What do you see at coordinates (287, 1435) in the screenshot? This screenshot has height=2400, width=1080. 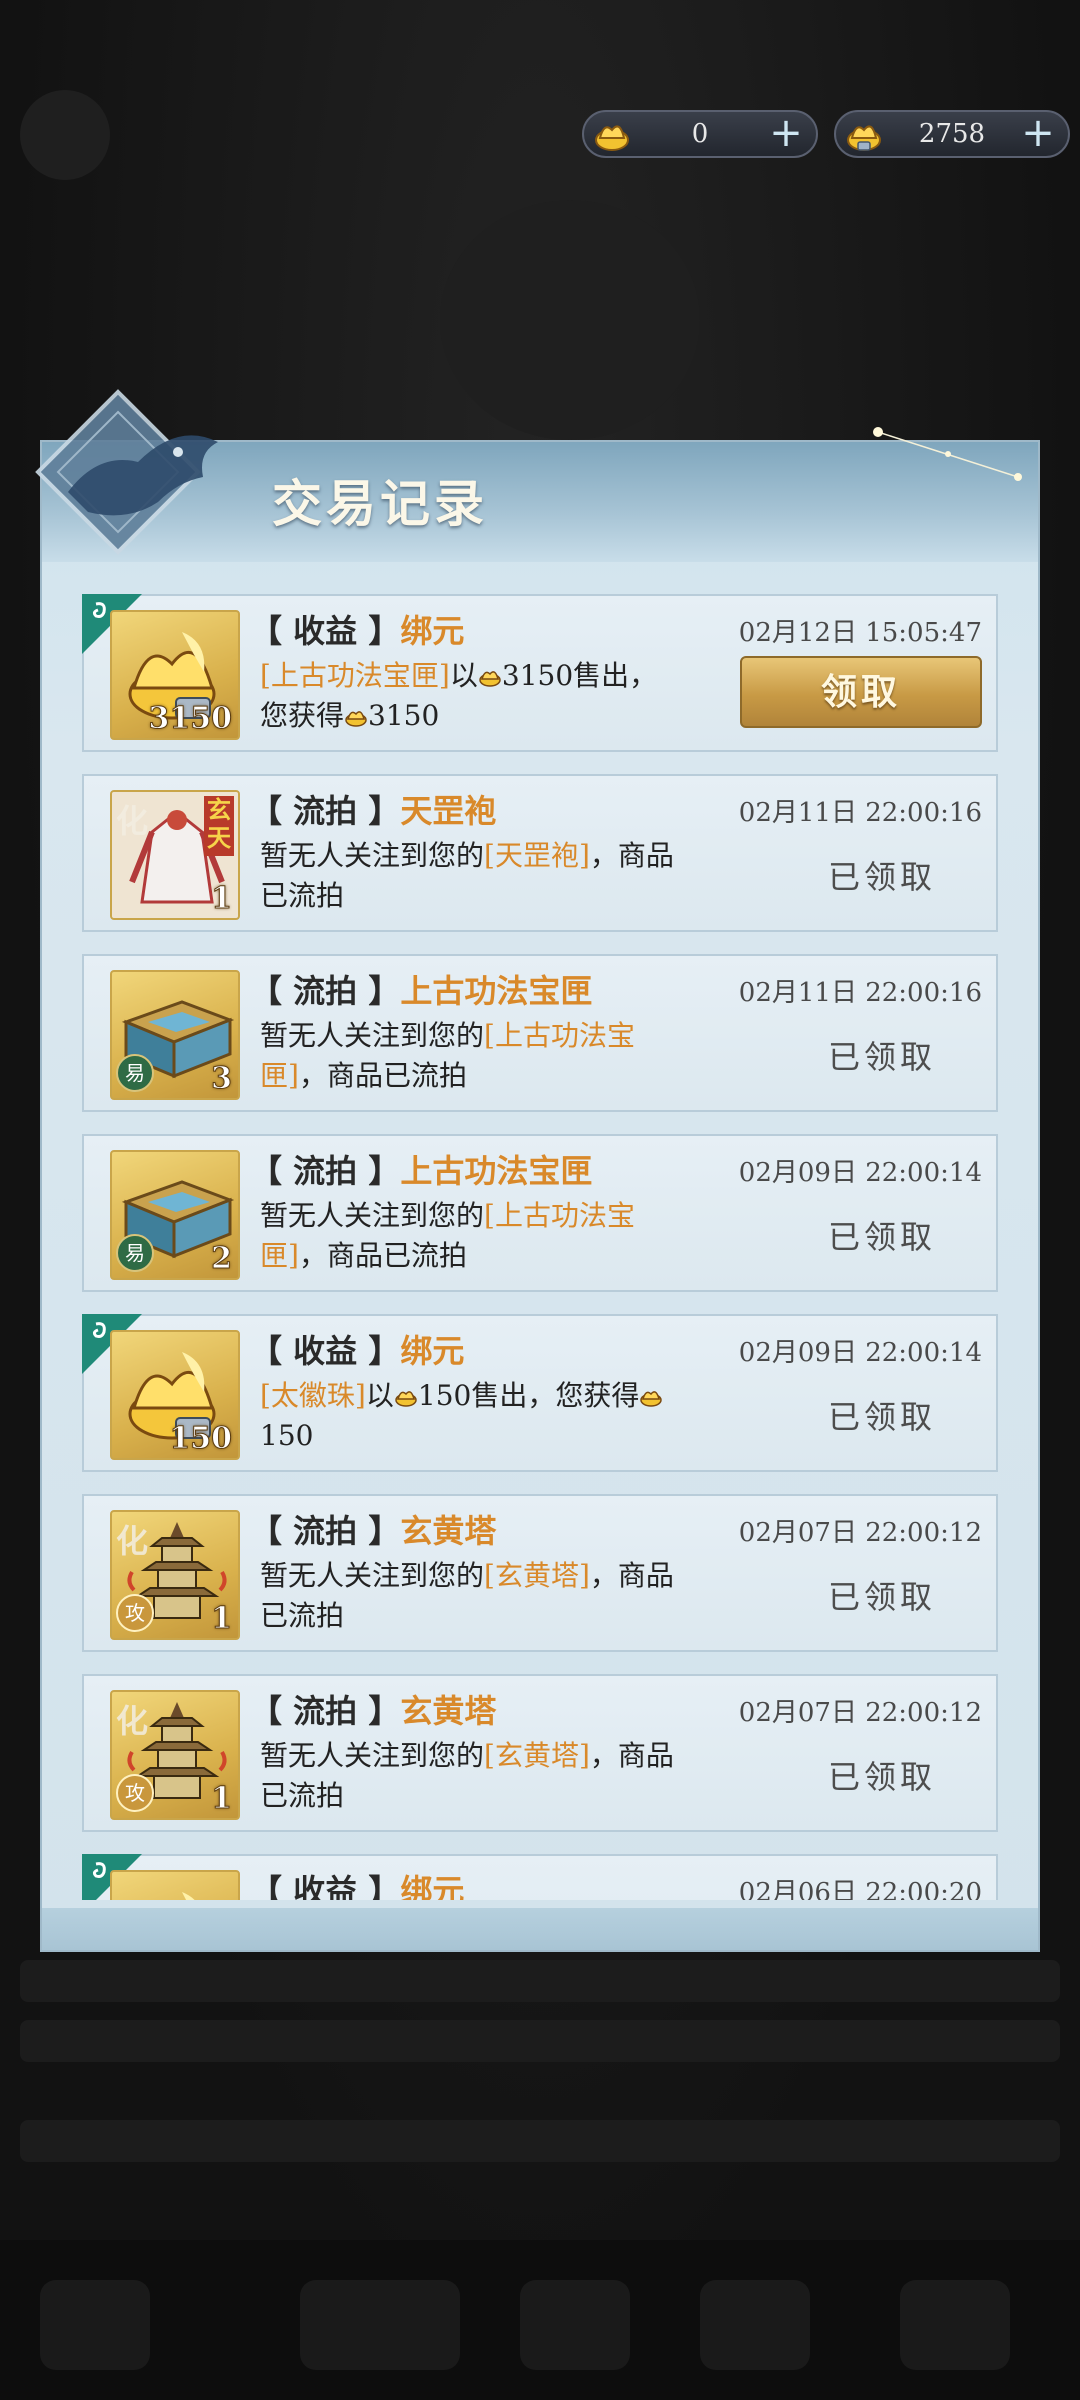 I see `description-text: 150` at bounding box center [287, 1435].